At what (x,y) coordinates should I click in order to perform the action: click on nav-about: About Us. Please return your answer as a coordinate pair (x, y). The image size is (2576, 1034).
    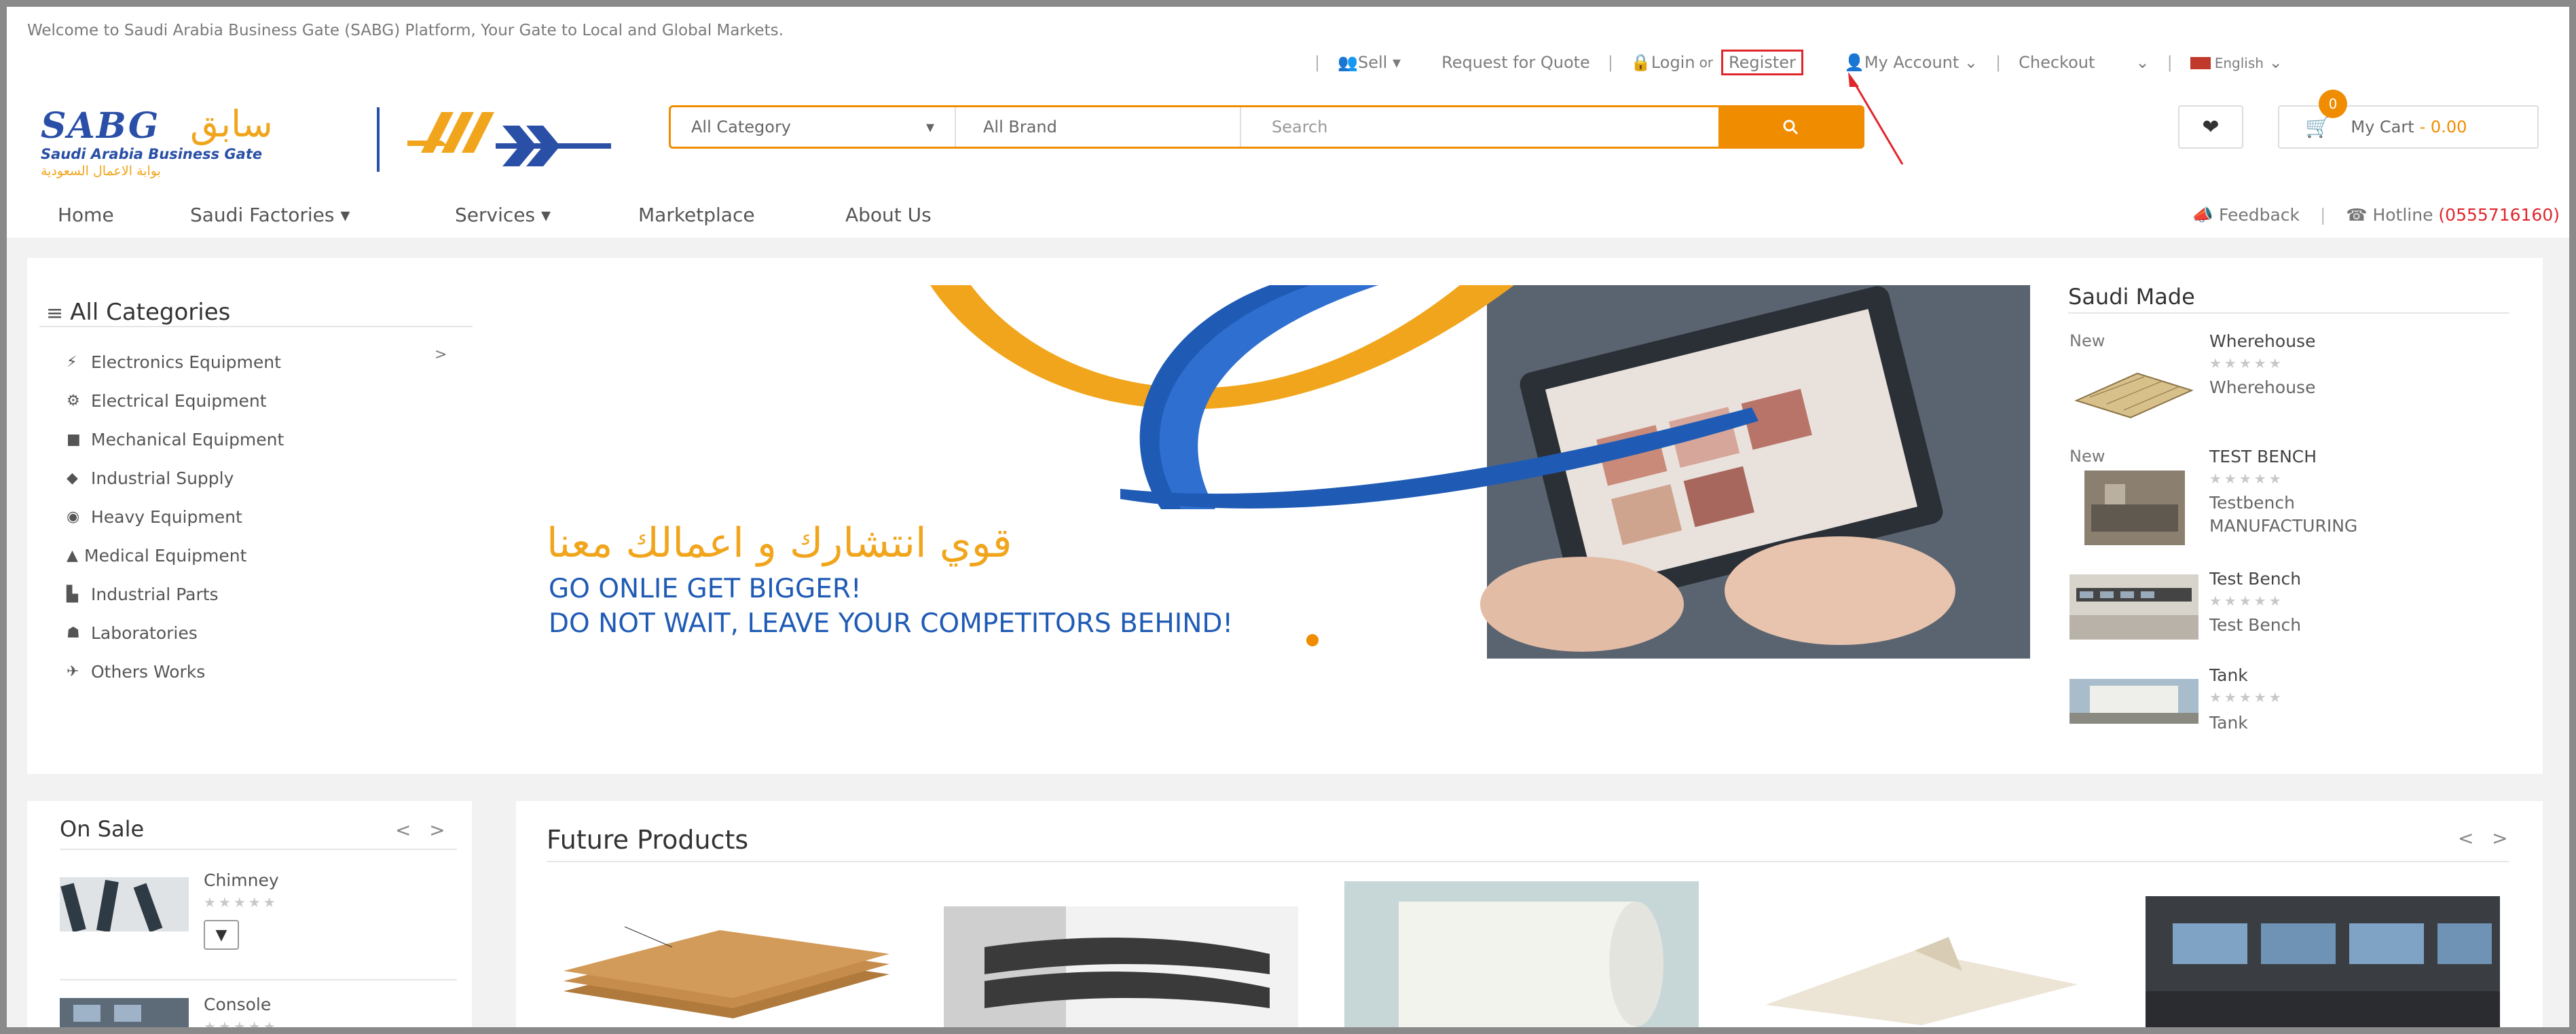
    Looking at the image, I should click on (888, 215).